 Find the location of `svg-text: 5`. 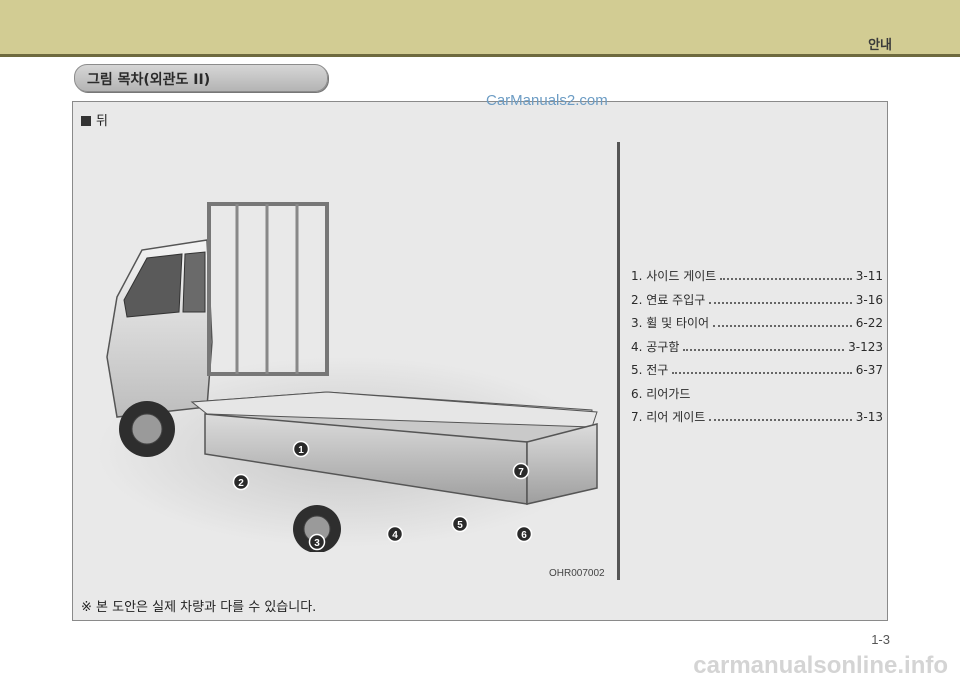

svg-text: 5 is located at coordinates (460, 525).